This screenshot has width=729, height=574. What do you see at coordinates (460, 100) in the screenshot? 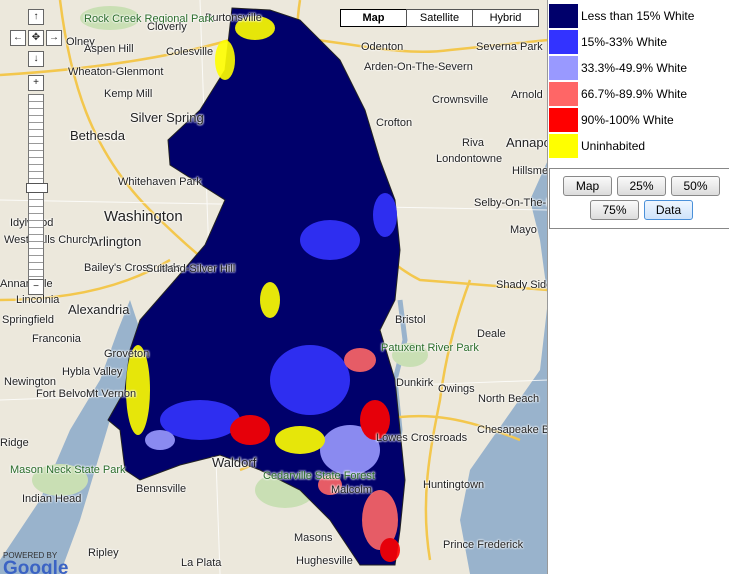
I see `place-label: Crownsville` at bounding box center [460, 100].